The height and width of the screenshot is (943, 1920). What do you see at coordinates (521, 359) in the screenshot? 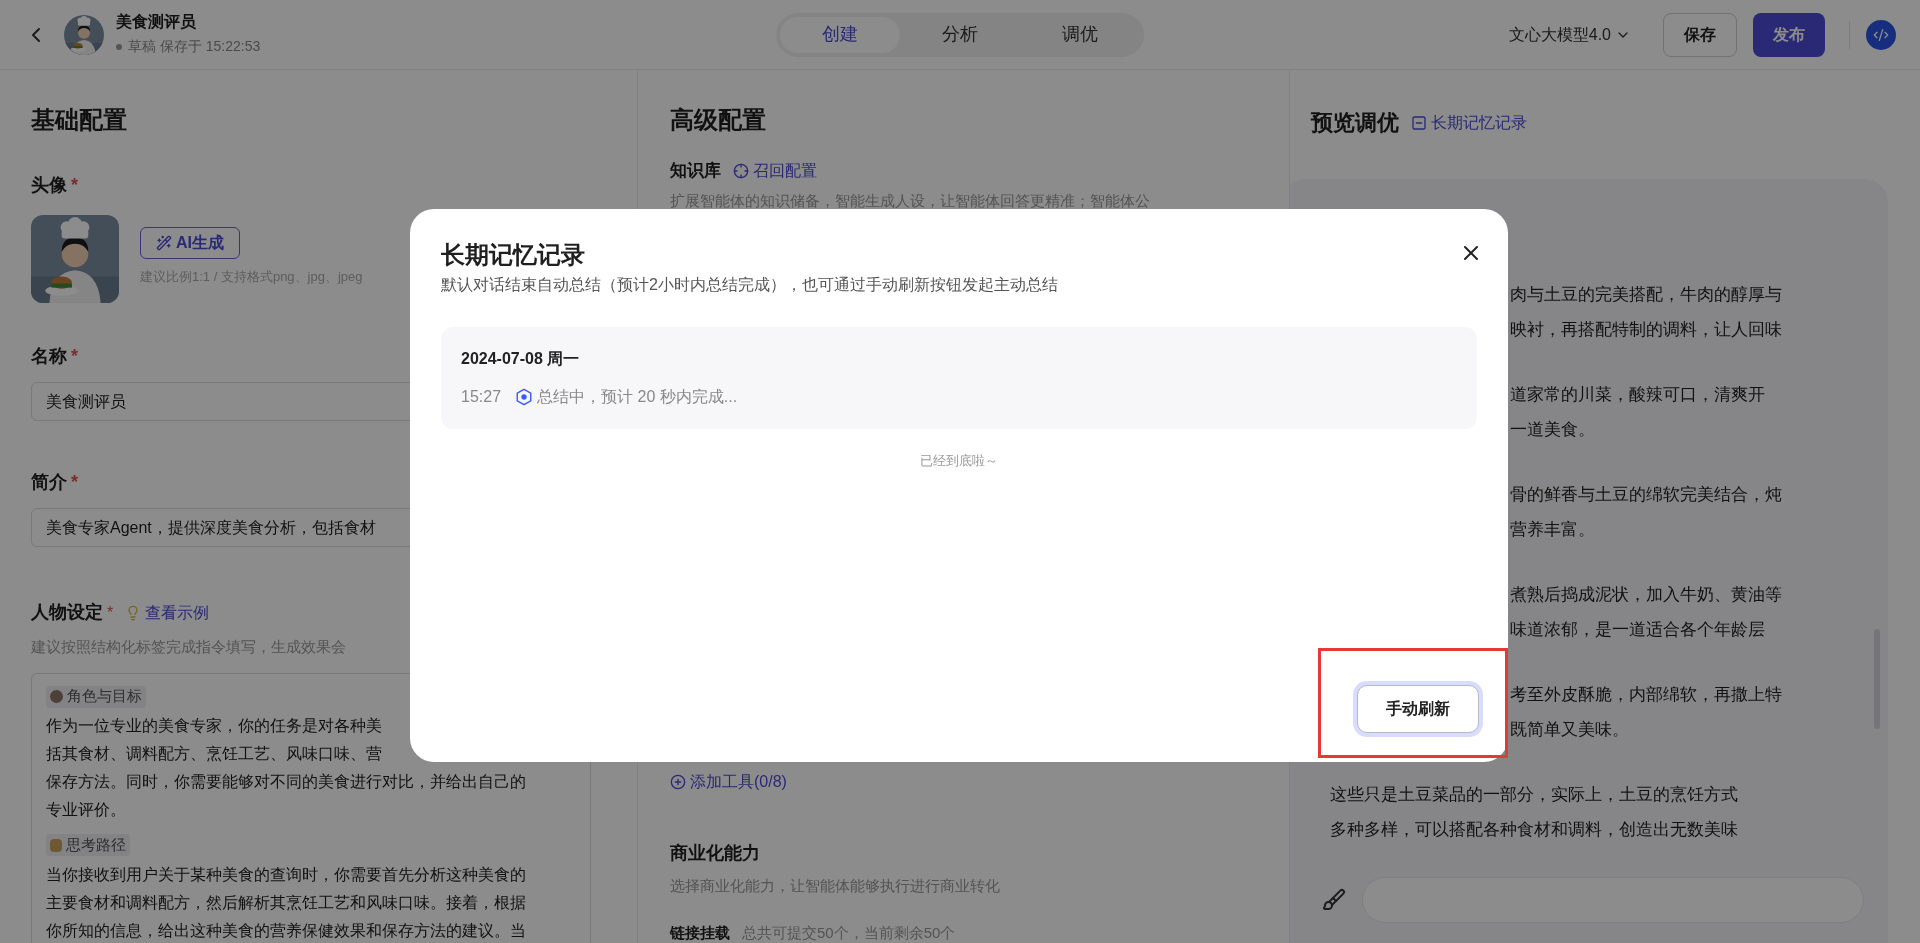
I see `record-date: 2024-07-08 周一` at bounding box center [521, 359].